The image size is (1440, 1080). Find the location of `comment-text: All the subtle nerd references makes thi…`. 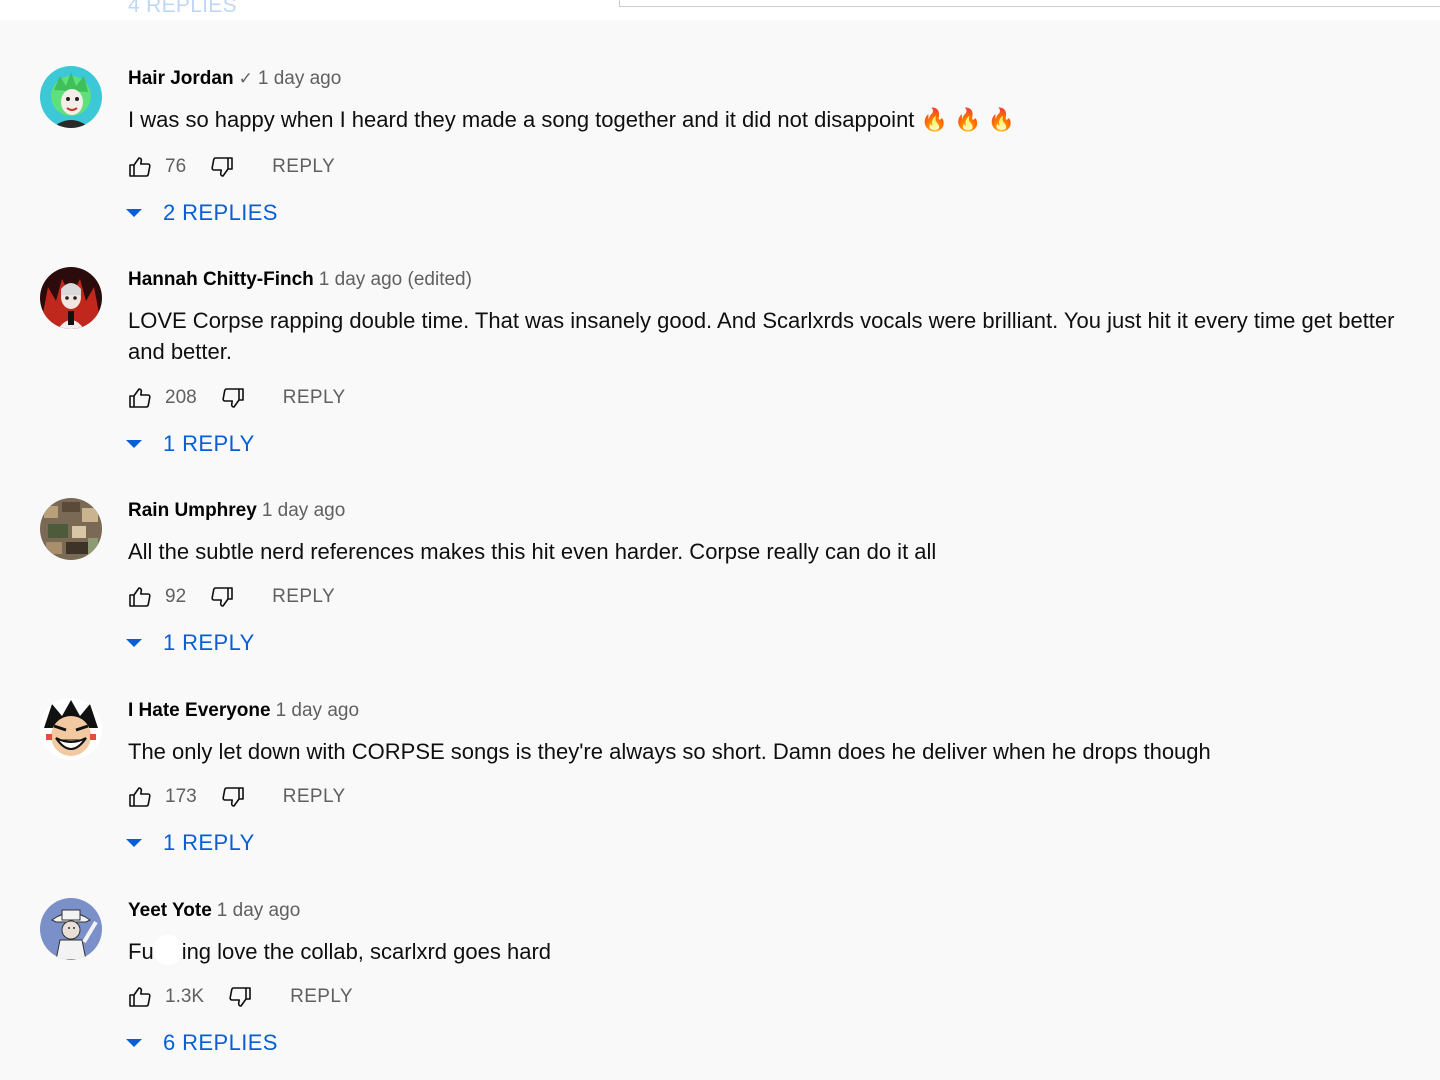

comment-text: All the subtle nerd references makes thi… is located at coordinates (532, 551).